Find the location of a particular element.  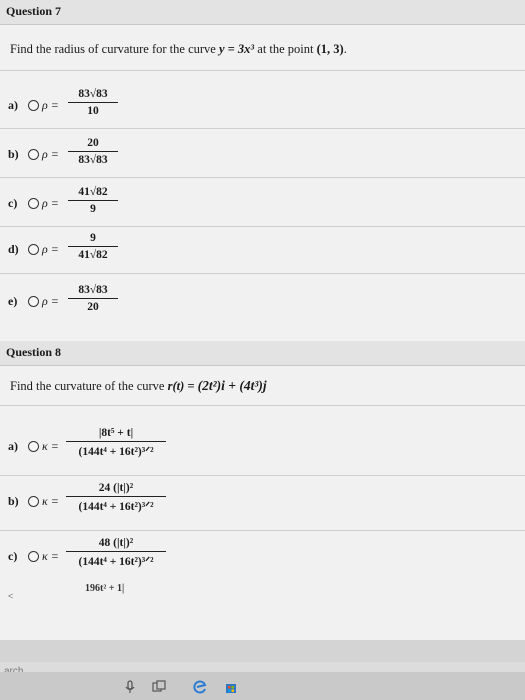

q7-option-d-radio is located at coordinates (33, 249).